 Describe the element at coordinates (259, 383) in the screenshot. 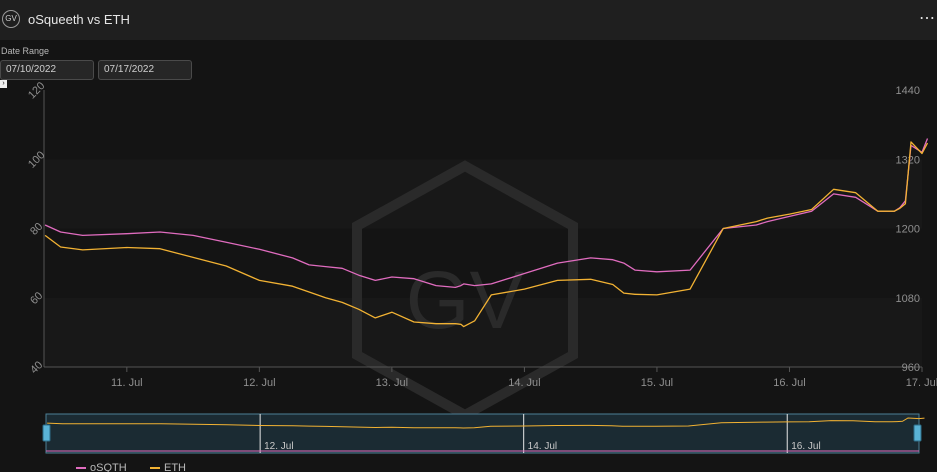

I see `x-tick-label: 12. Jul` at that location.